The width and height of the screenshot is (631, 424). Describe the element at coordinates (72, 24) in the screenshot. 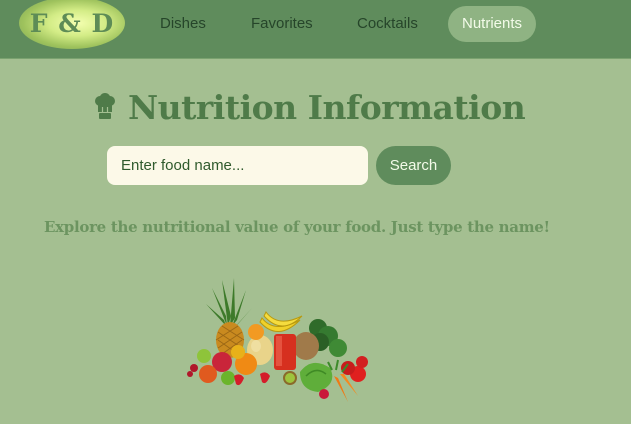

I see `logo: F & D` at that location.